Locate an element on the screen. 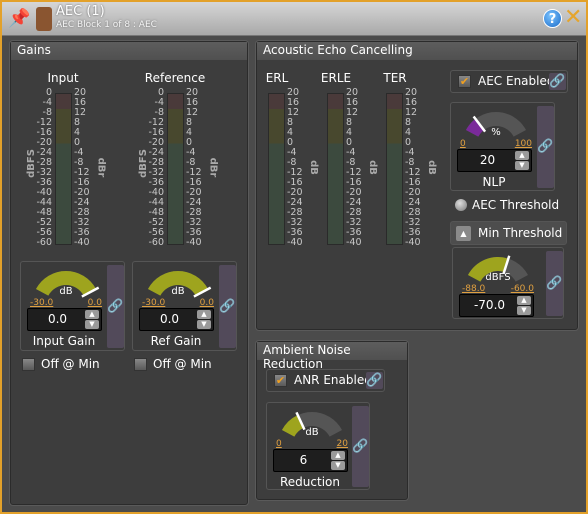 The width and height of the screenshot is (588, 514). enable-group: ✔ AEC Enabled 🔗 is located at coordinates (509, 81).